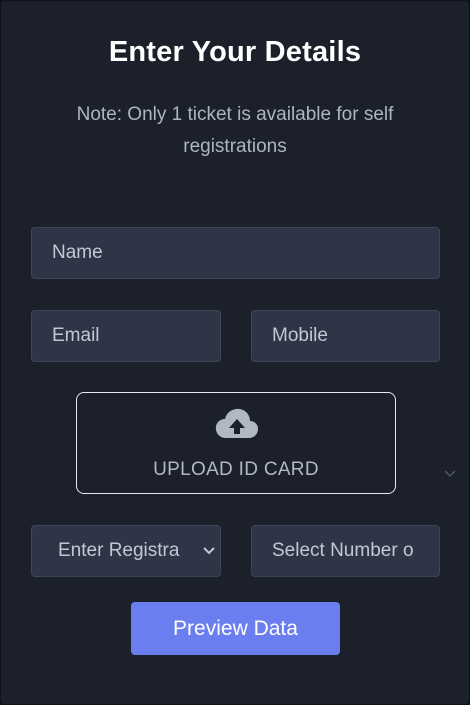  What do you see at coordinates (236, 469) in the screenshot?
I see `upload-label: UPLOAD ID CARD` at bounding box center [236, 469].